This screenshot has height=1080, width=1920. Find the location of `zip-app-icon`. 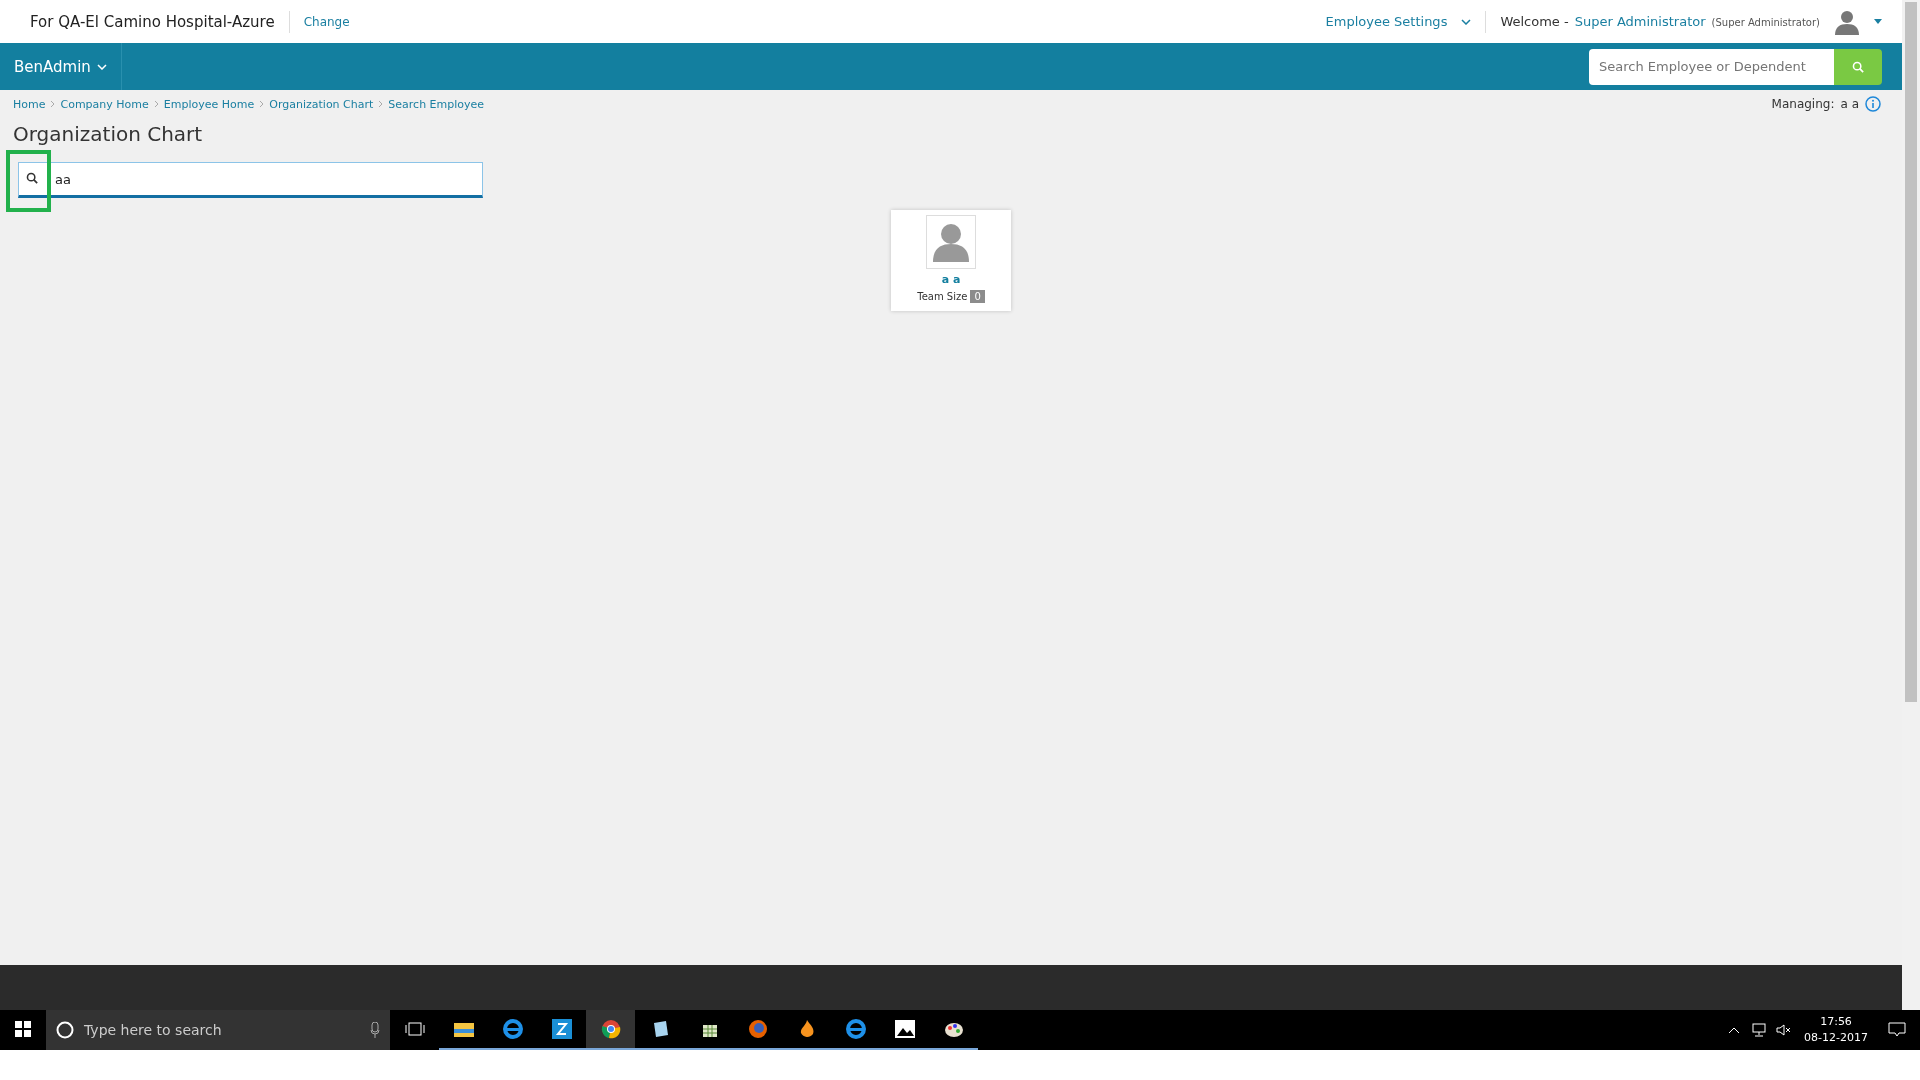

zip-app-icon is located at coordinates (561, 1029).